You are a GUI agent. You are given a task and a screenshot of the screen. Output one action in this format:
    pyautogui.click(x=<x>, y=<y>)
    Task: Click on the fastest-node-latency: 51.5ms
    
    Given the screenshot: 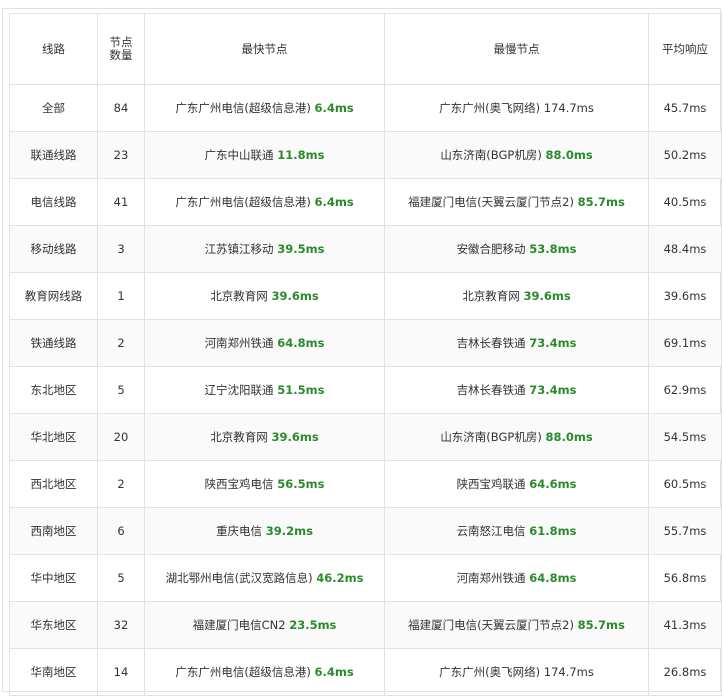 What is the action you would take?
    pyautogui.click(x=301, y=390)
    